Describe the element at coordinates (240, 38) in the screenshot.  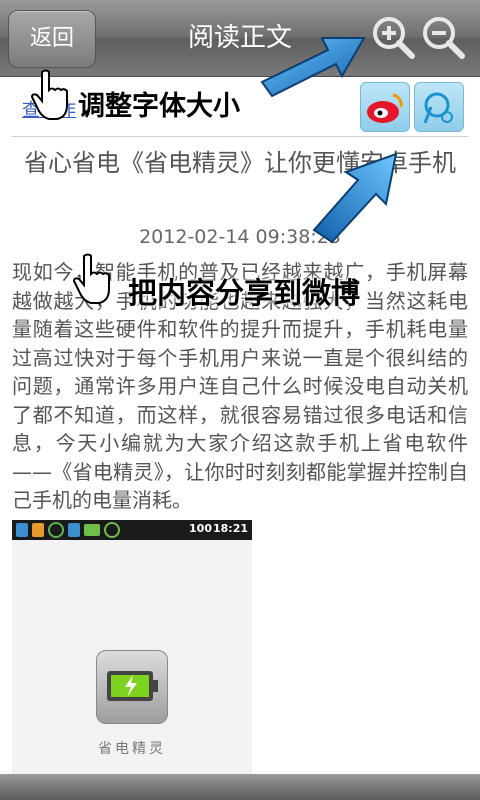
I see `title-bar: 返回 阅读正文` at that location.